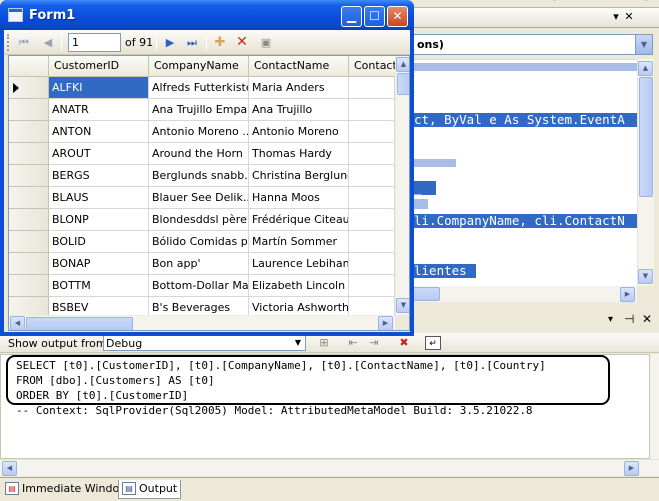  I want to click on table-row: ALFKI Alfreds Futterkiste Maria Anders, so click(202, 88).